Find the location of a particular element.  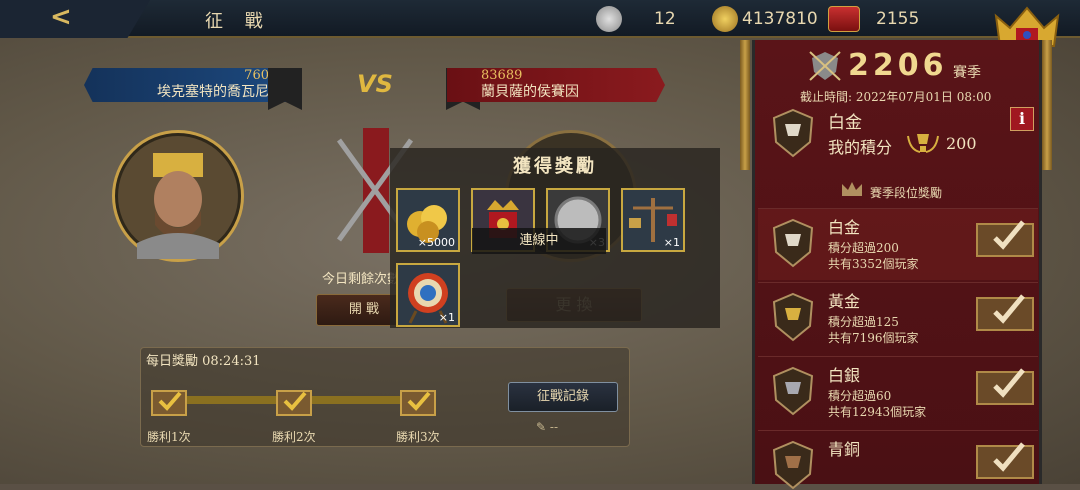

win-2-label: 勝利2次 is located at coordinates (294, 437).